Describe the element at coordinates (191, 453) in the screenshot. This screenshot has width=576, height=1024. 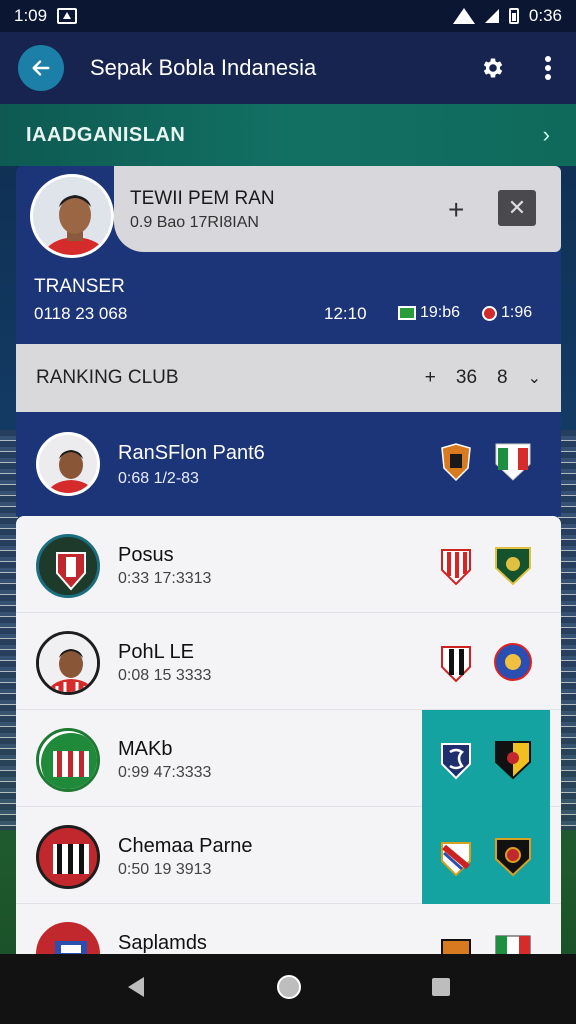
I see `highlight-name: RanSFlon Pant6` at that location.